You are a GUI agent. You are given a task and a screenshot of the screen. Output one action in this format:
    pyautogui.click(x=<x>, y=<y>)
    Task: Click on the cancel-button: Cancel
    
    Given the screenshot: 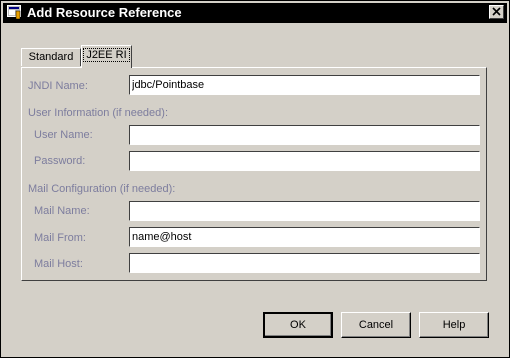 What is the action you would take?
    pyautogui.click(x=376, y=325)
    